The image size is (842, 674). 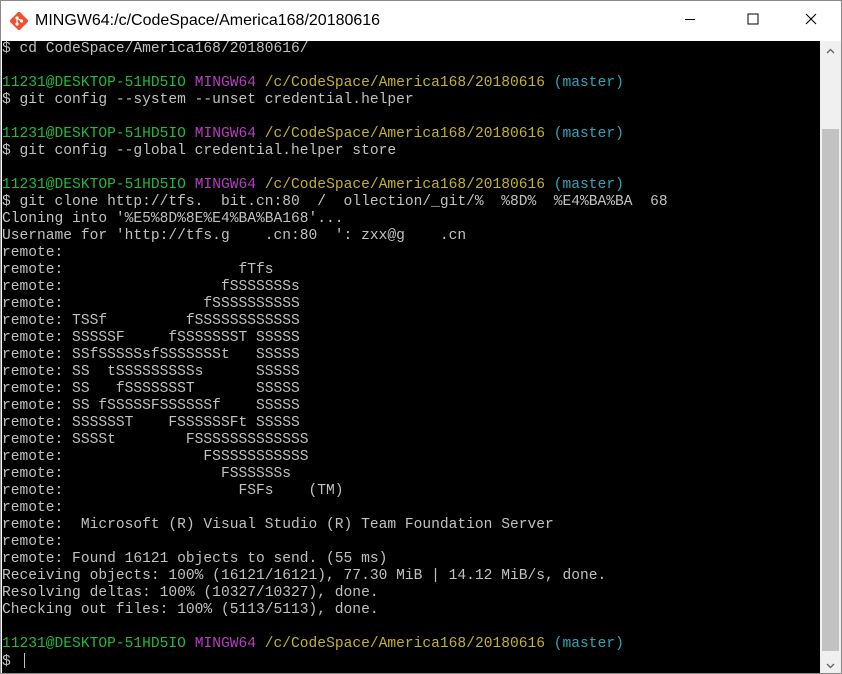 I want to click on output-line: remote: SSfSSSSSsfSSSSSSSt SSSSS, so click(x=411, y=355).